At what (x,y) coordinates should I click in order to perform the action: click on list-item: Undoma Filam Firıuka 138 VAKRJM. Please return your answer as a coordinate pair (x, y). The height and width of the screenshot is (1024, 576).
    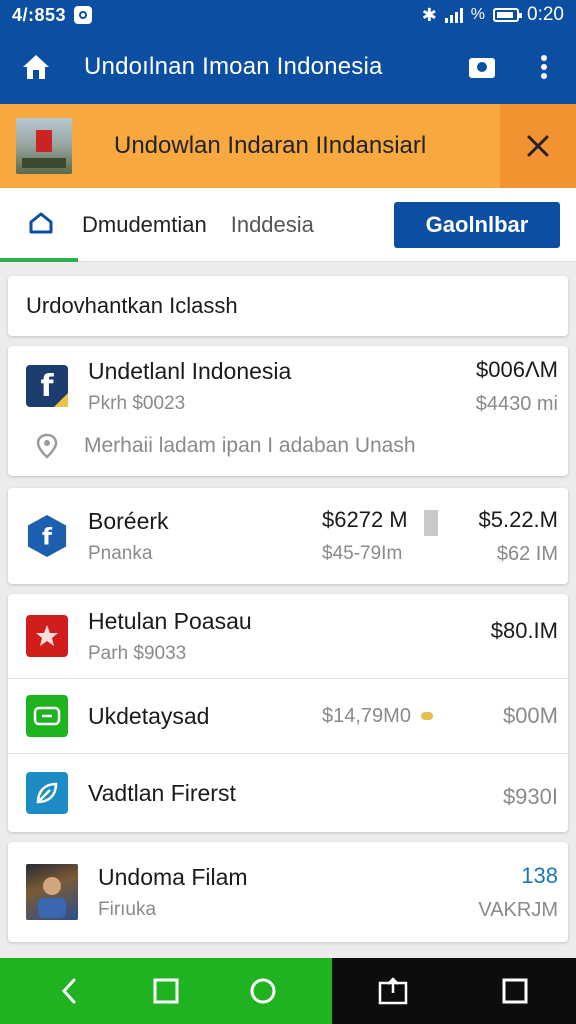
    Looking at the image, I should click on (288, 892).